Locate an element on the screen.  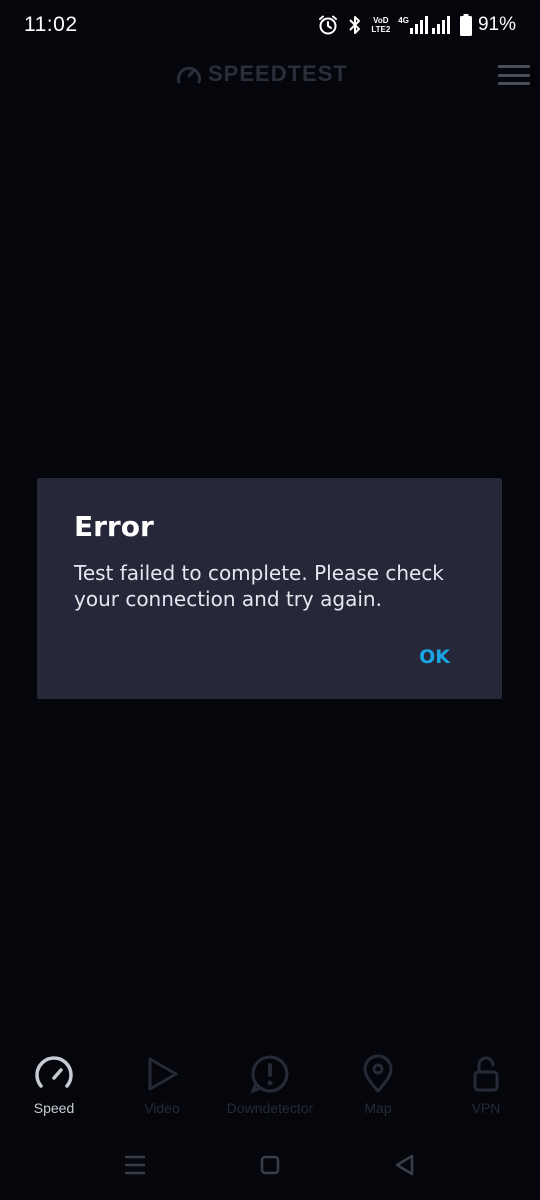
nav-item-video: Video is located at coordinates (162, 1087).